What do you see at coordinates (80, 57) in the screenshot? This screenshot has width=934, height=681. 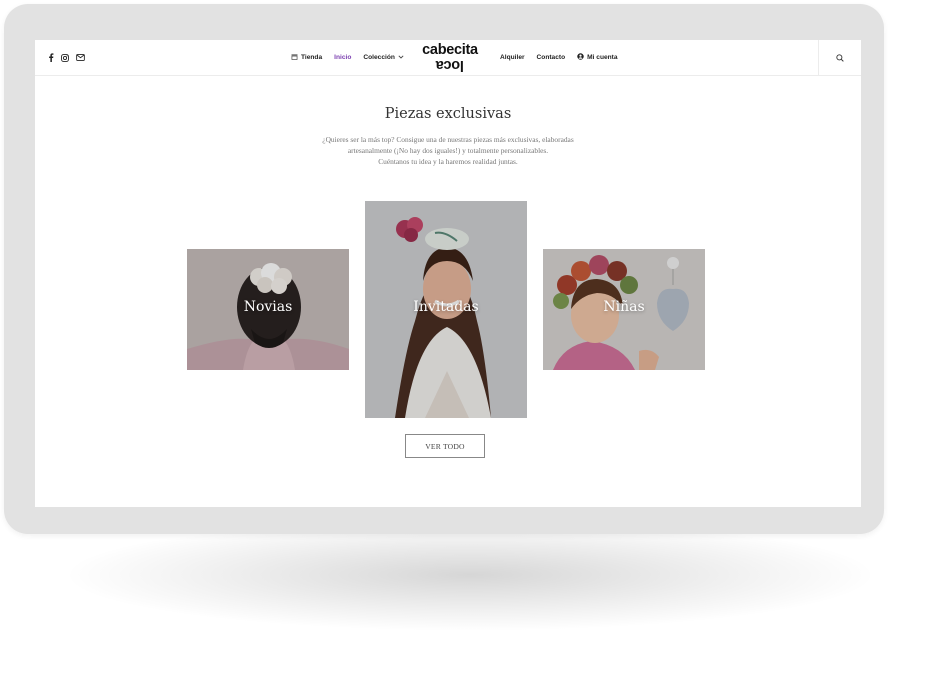 I see `mail-icon` at bounding box center [80, 57].